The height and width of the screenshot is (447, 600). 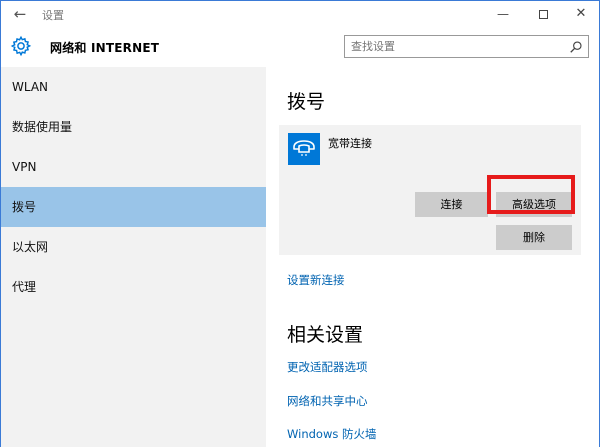 I want to click on page-title: 网络和 INTERNET, so click(x=105, y=48).